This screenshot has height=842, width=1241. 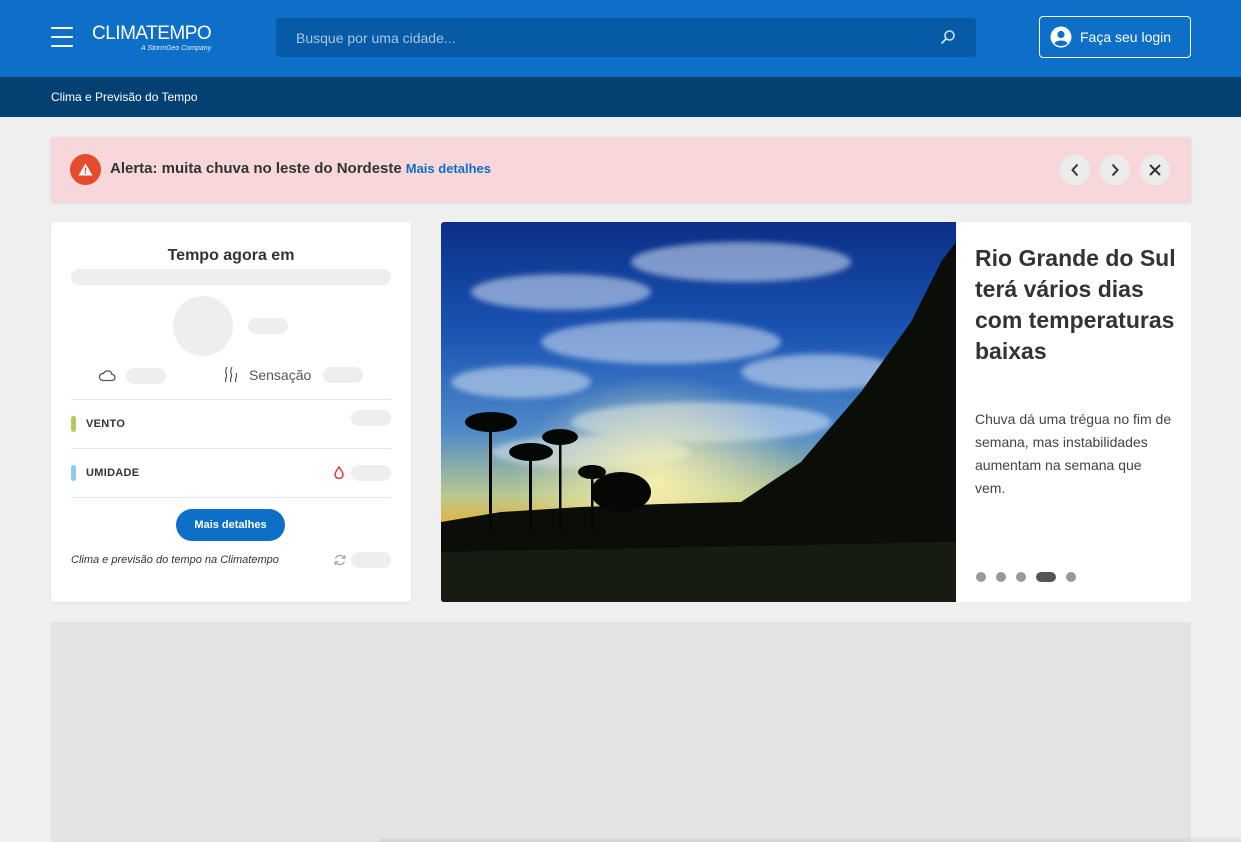 What do you see at coordinates (1061, 37) in the screenshot?
I see `user-account-icon` at bounding box center [1061, 37].